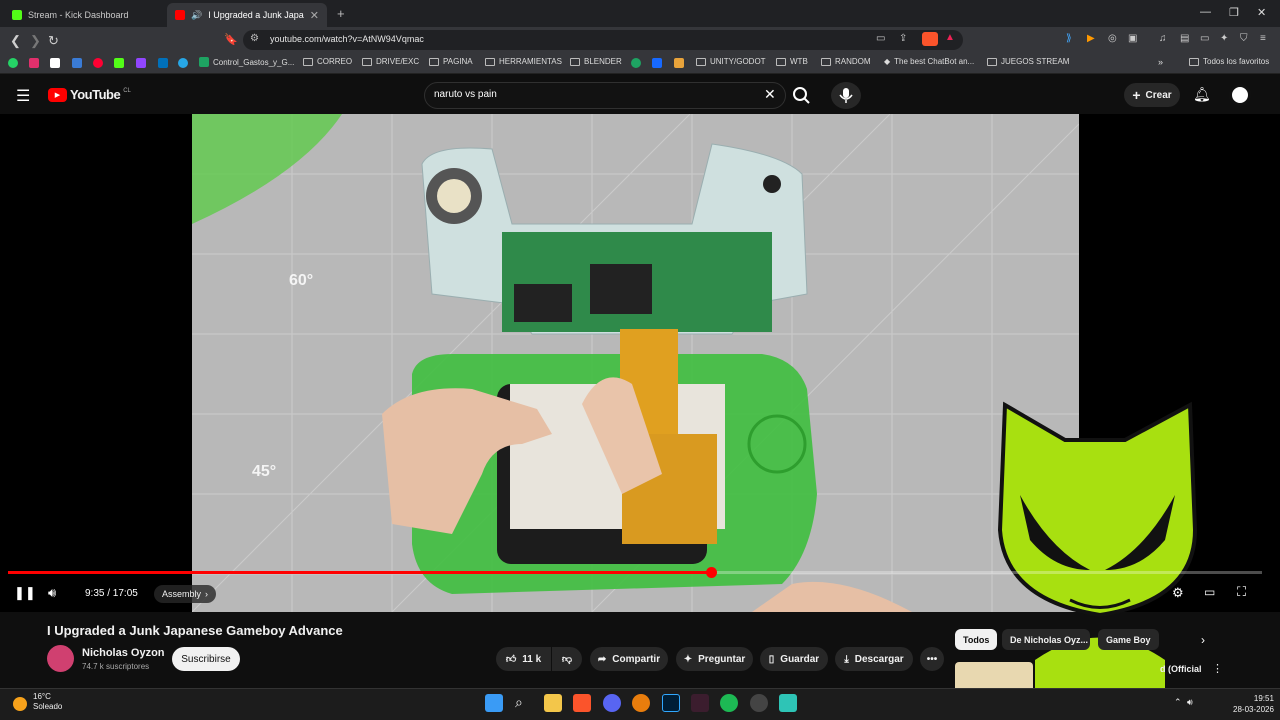 This screenshot has height=720, width=1280. Describe the element at coordinates (731, 61) in the screenshot. I see `bookmark-folder: UNITY/GODOT` at that location.